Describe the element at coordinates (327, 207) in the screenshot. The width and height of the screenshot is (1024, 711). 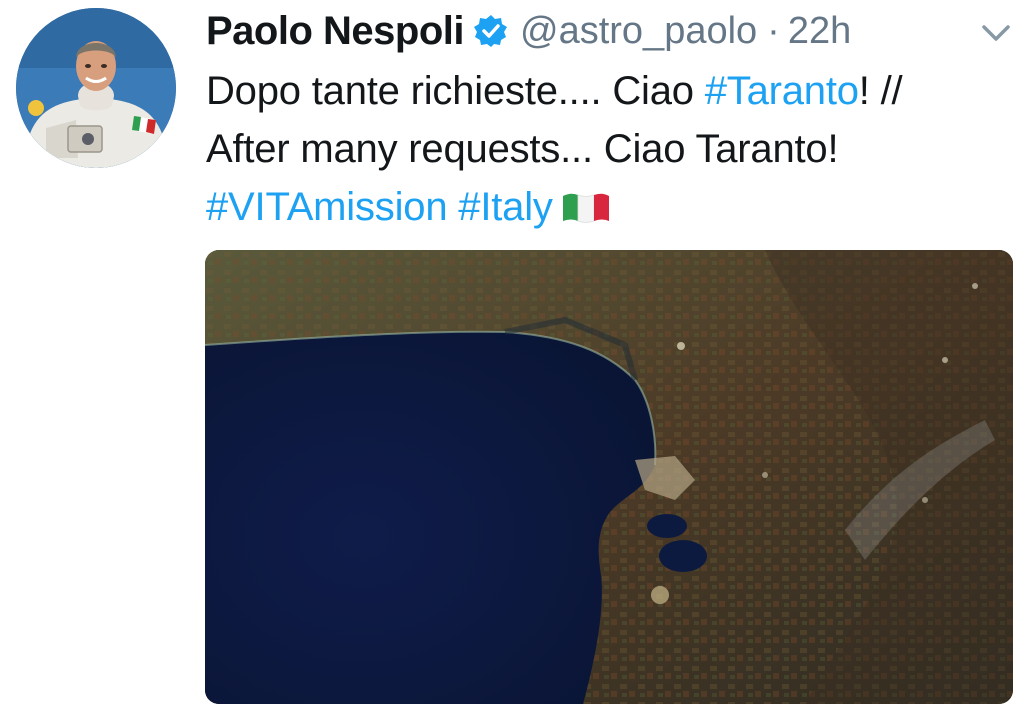
I see `hashtag-vitamission-link: #VITAmission` at that location.